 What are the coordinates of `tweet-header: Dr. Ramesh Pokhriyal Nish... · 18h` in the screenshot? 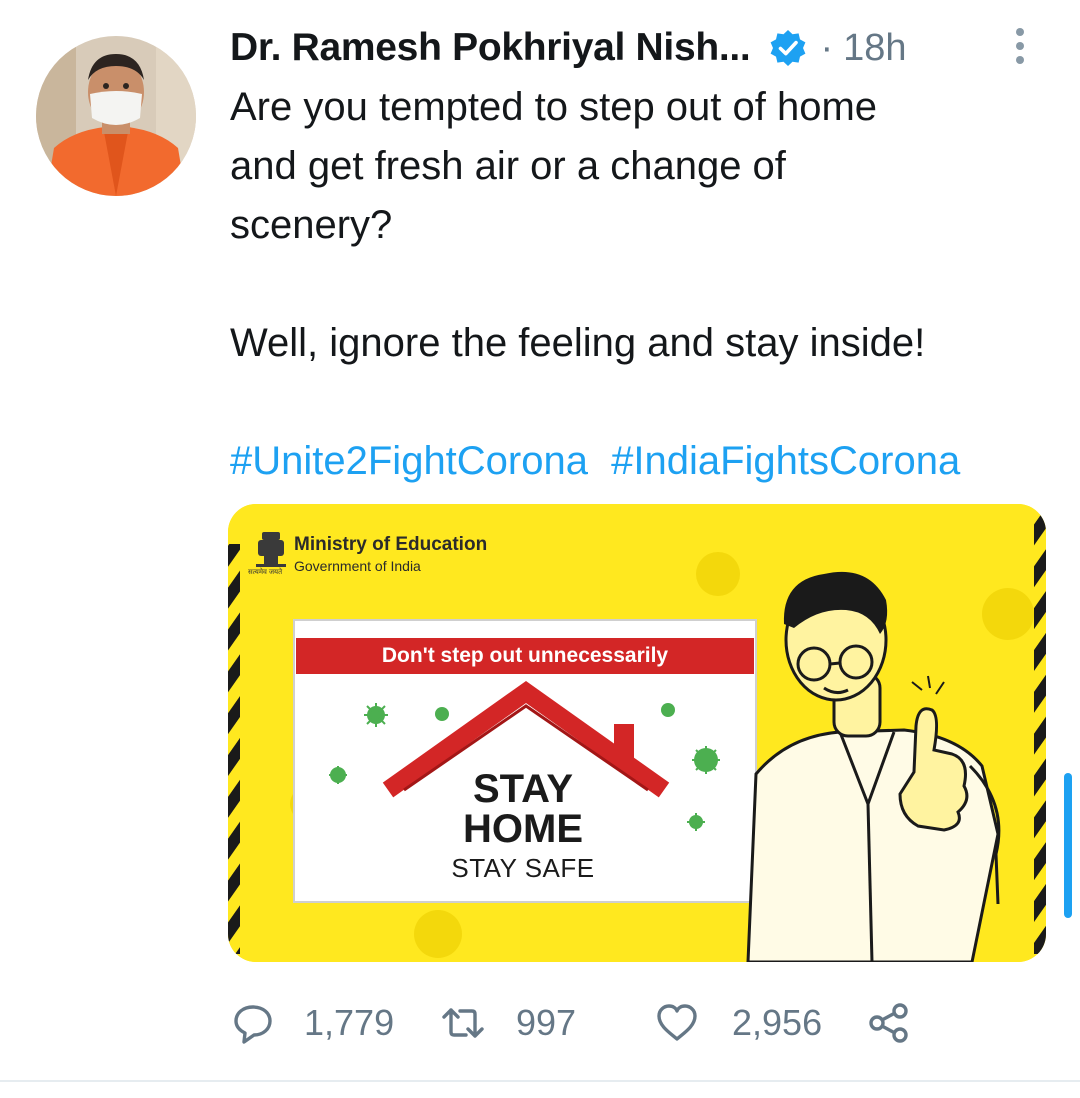 It's located at (568, 48).